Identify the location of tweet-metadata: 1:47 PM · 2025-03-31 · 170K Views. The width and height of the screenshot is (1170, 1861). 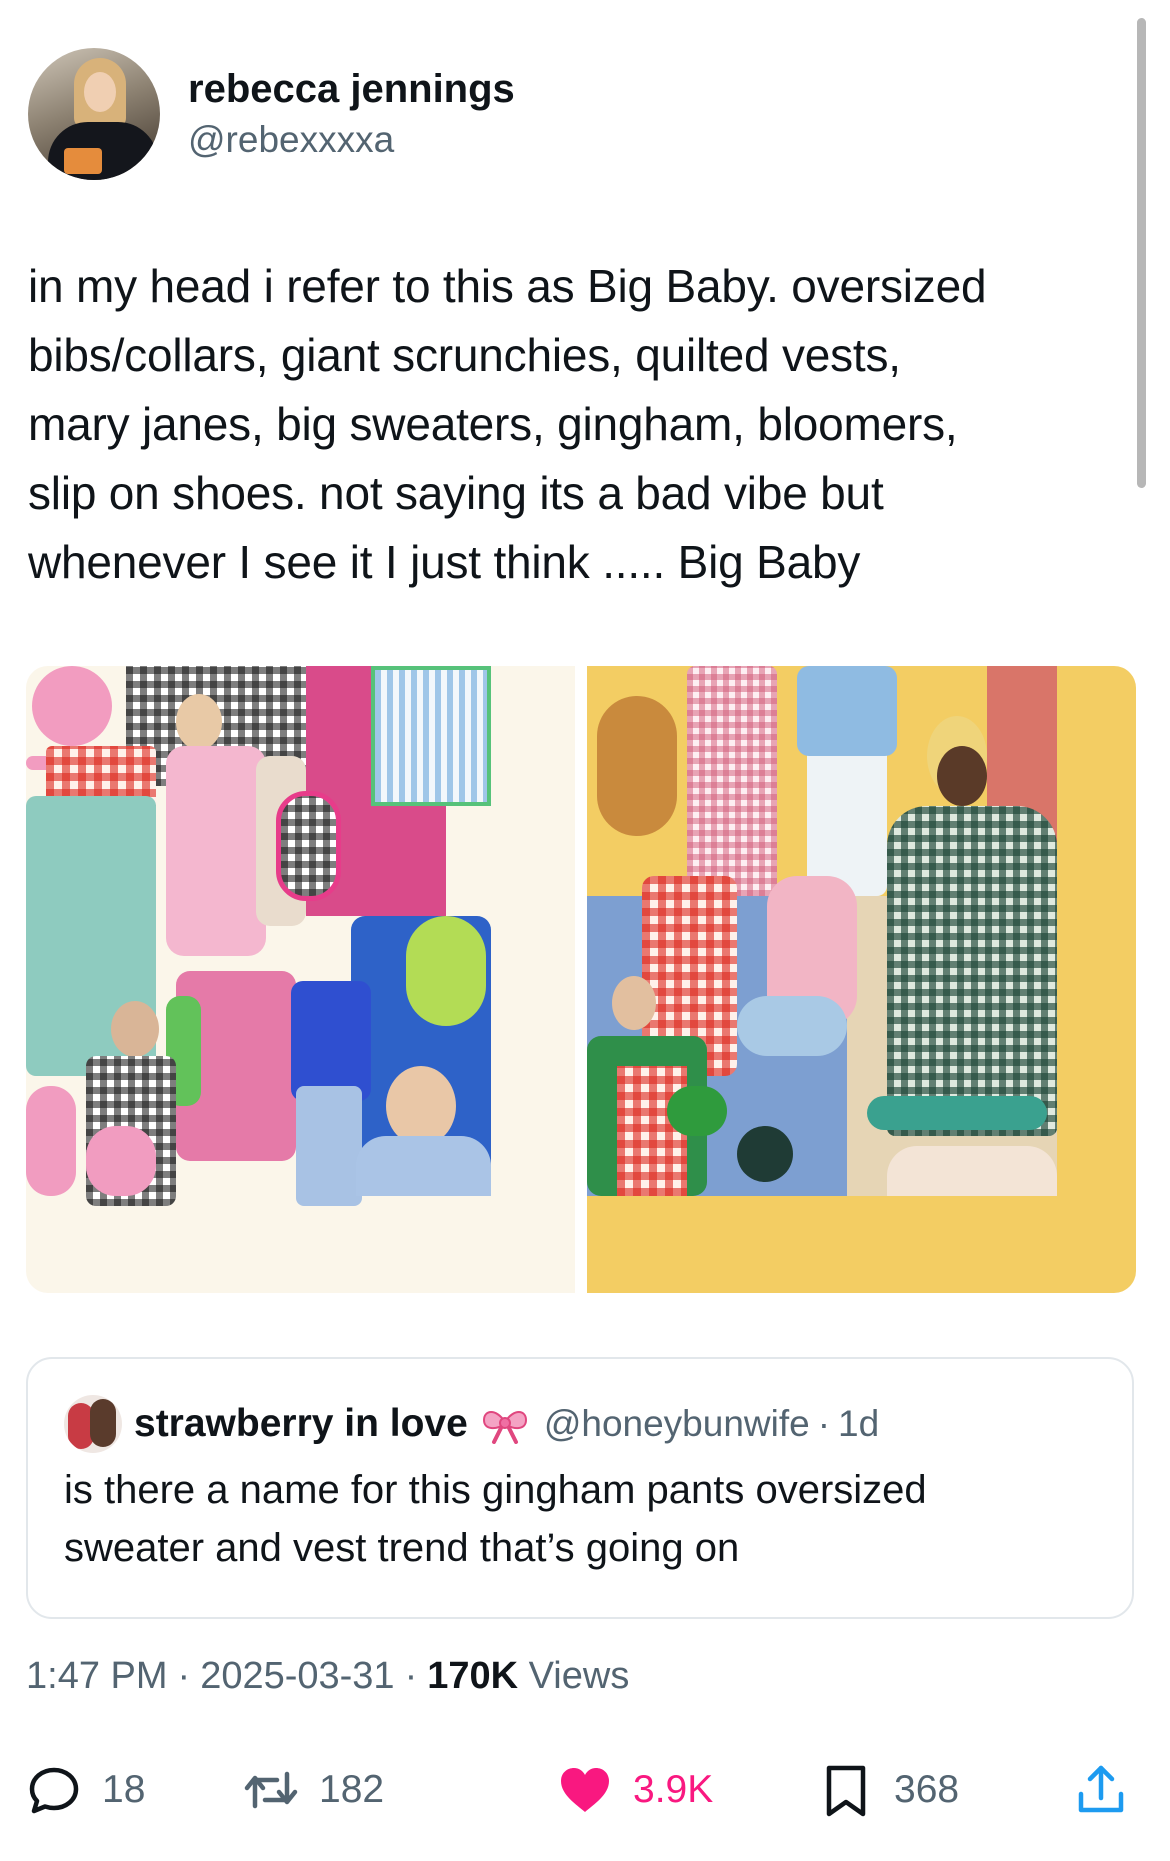
(327, 1676).